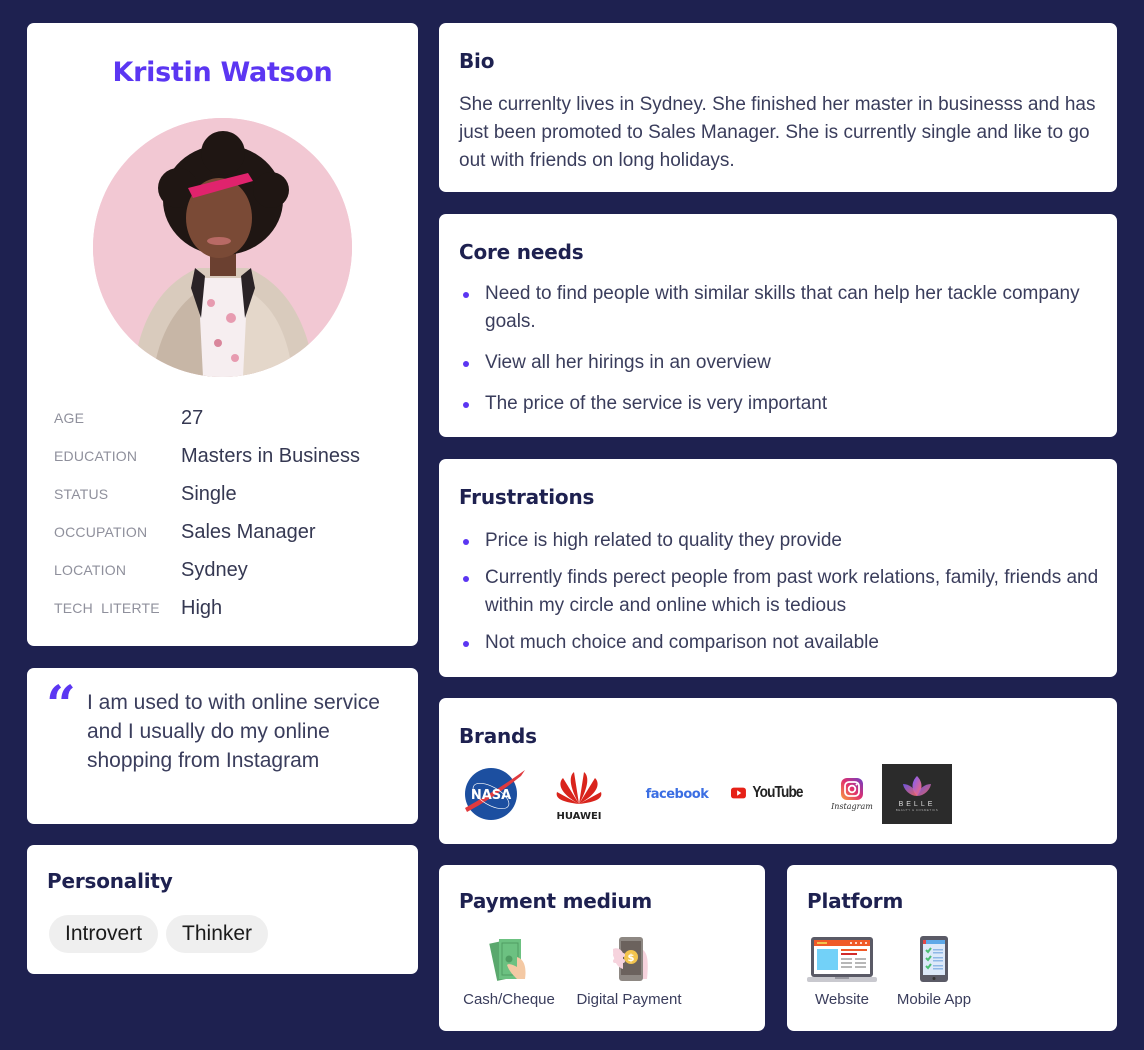 Image resolution: width=1144 pixels, height=1050 pixels. I want to click on attribute-row-location: LOCATION Sydney, so click(207, 570).